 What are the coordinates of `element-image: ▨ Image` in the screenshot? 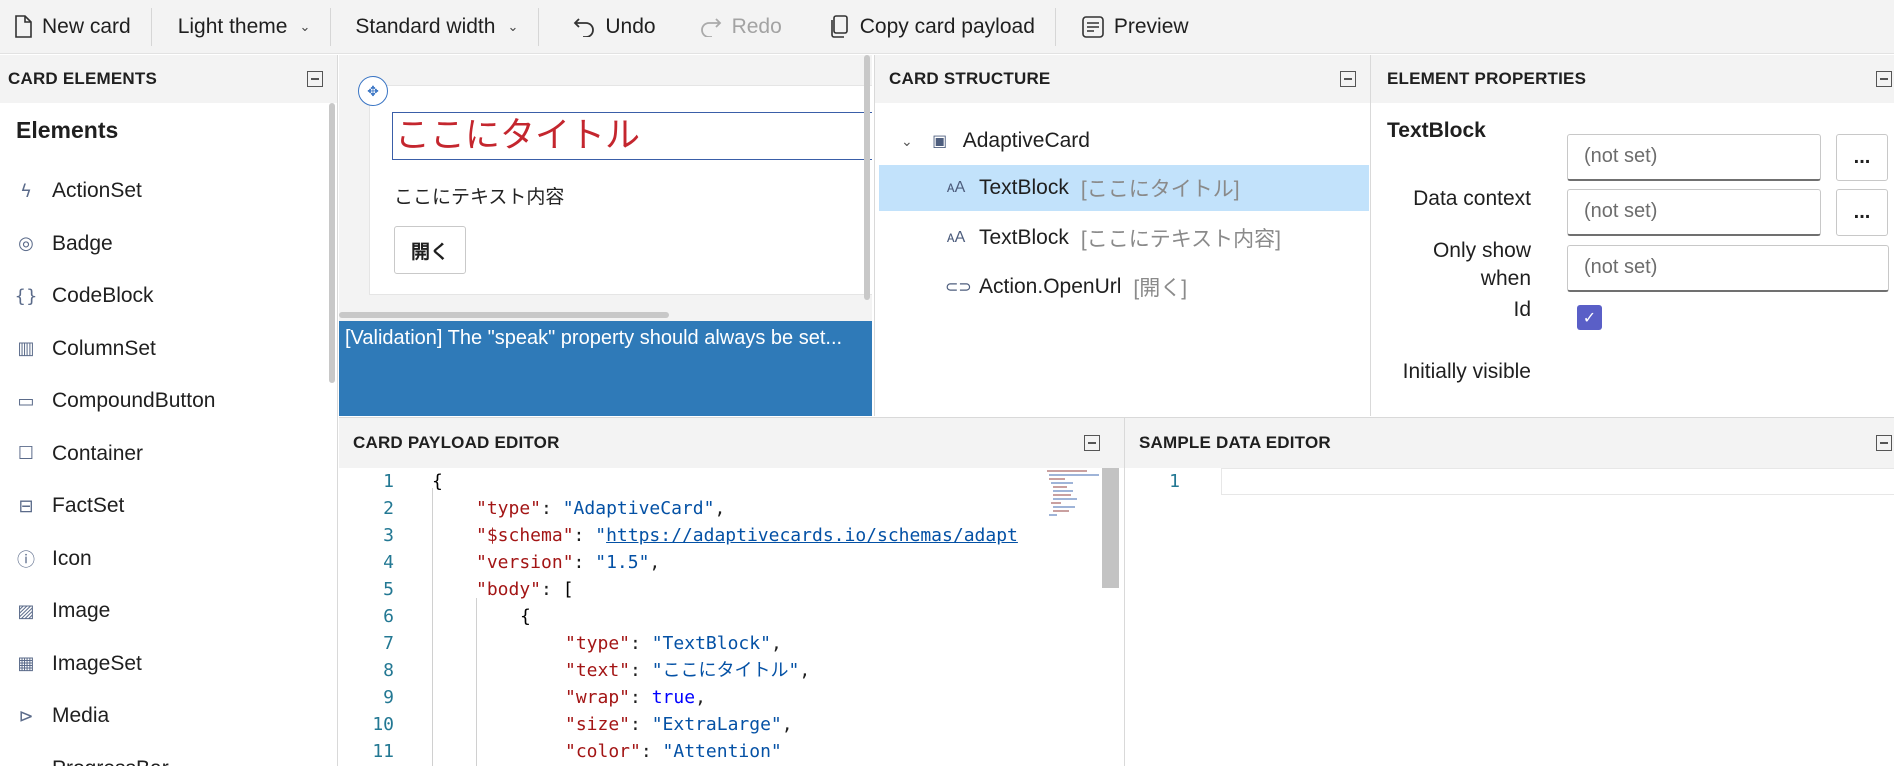 It's located at (168, 611).